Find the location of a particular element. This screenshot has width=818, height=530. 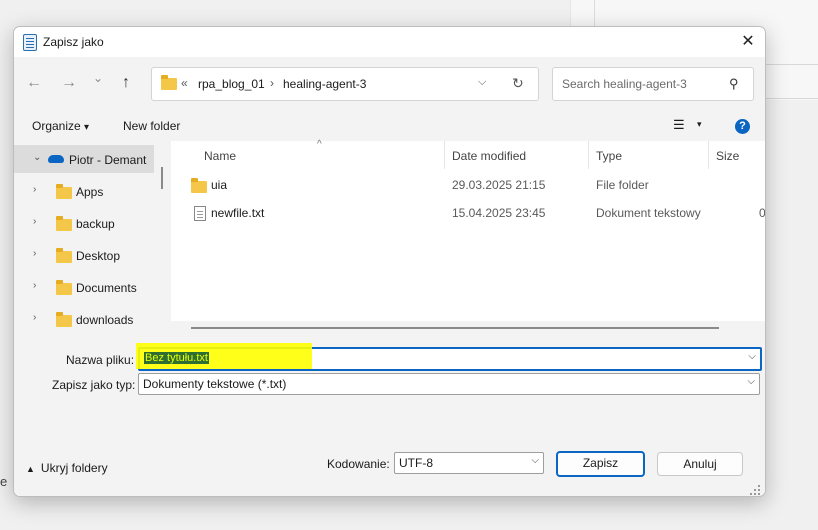

help-icon: ? is located at coordinates (742, 126).